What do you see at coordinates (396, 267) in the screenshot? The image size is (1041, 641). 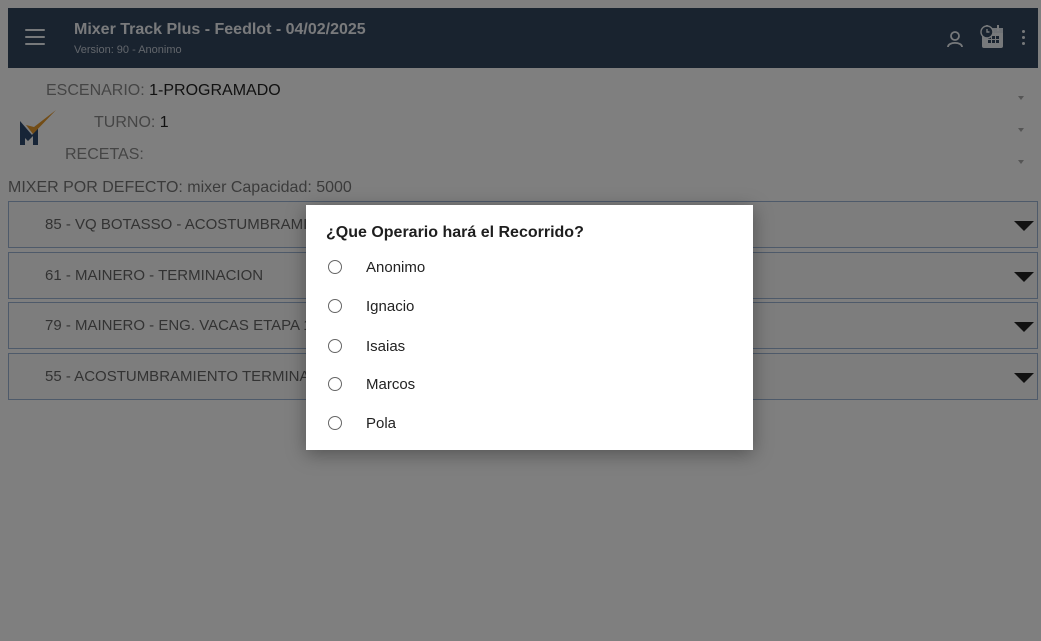 I see `option-label: Anonimo` at bounding box center [396, 267].